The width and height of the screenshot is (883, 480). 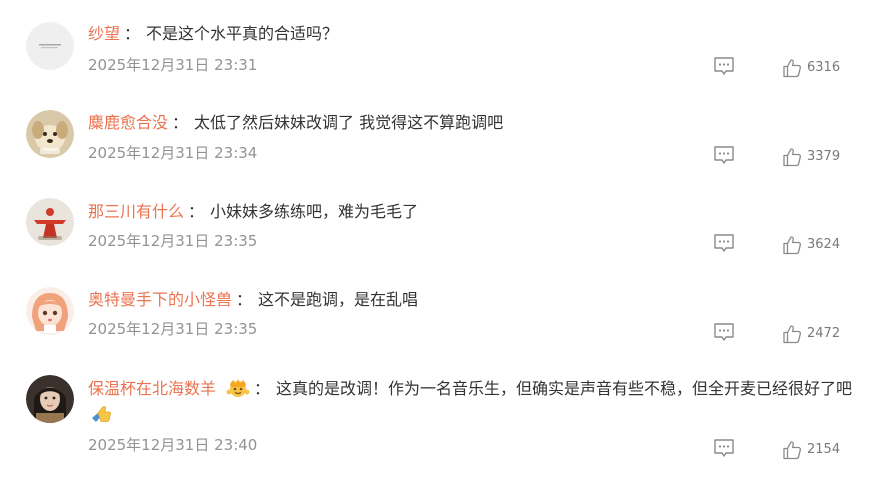 What do you see at coordinates (564, 388) in the screenshot?
I see `comment-body: 这真的是改调！作为一名音乐生，但确实是声音有些不稳，但全开麦已经很好了吧` at bounding box center [564, 388].